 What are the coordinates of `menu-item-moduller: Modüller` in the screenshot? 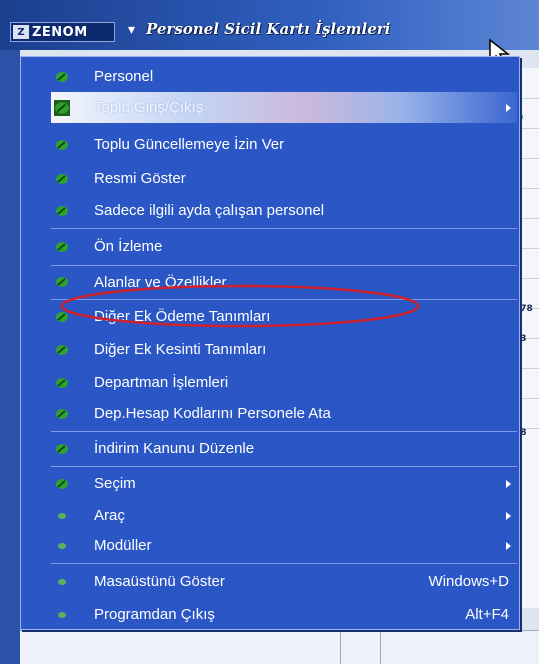 It's located at (270, 545).